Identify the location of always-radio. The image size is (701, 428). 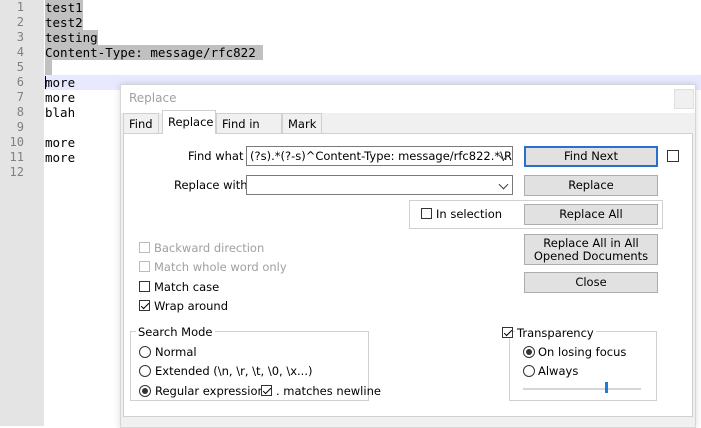
(529, 371).